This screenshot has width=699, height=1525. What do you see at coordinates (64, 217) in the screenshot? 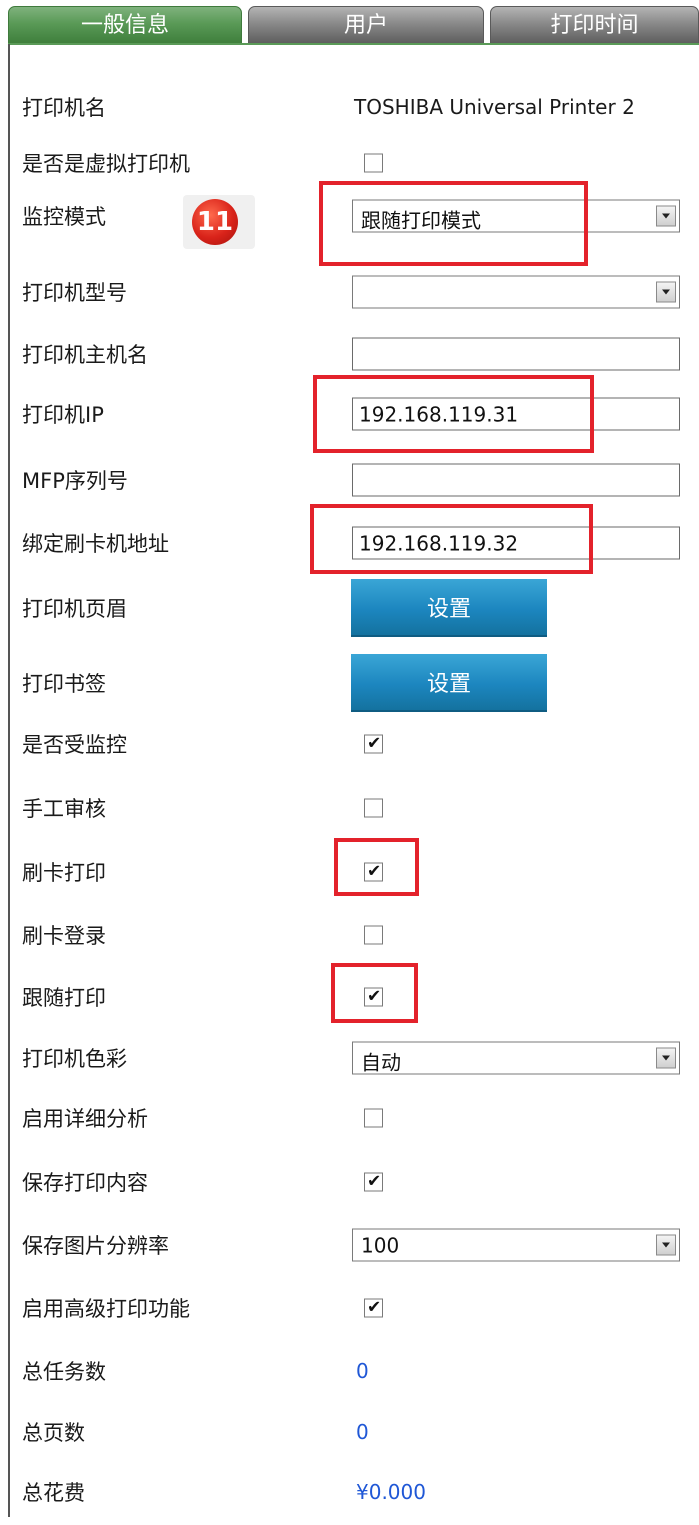
I see `monitor-mode-label: 监控模式` at bounding box center [64, 217].